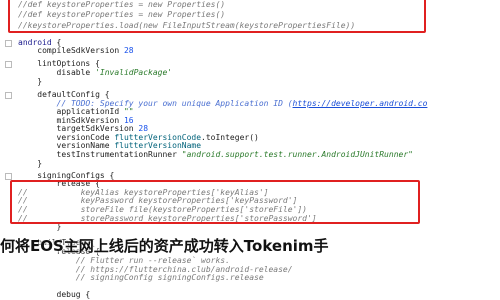  I want to click on code-token: versionName, so click(85, 145).